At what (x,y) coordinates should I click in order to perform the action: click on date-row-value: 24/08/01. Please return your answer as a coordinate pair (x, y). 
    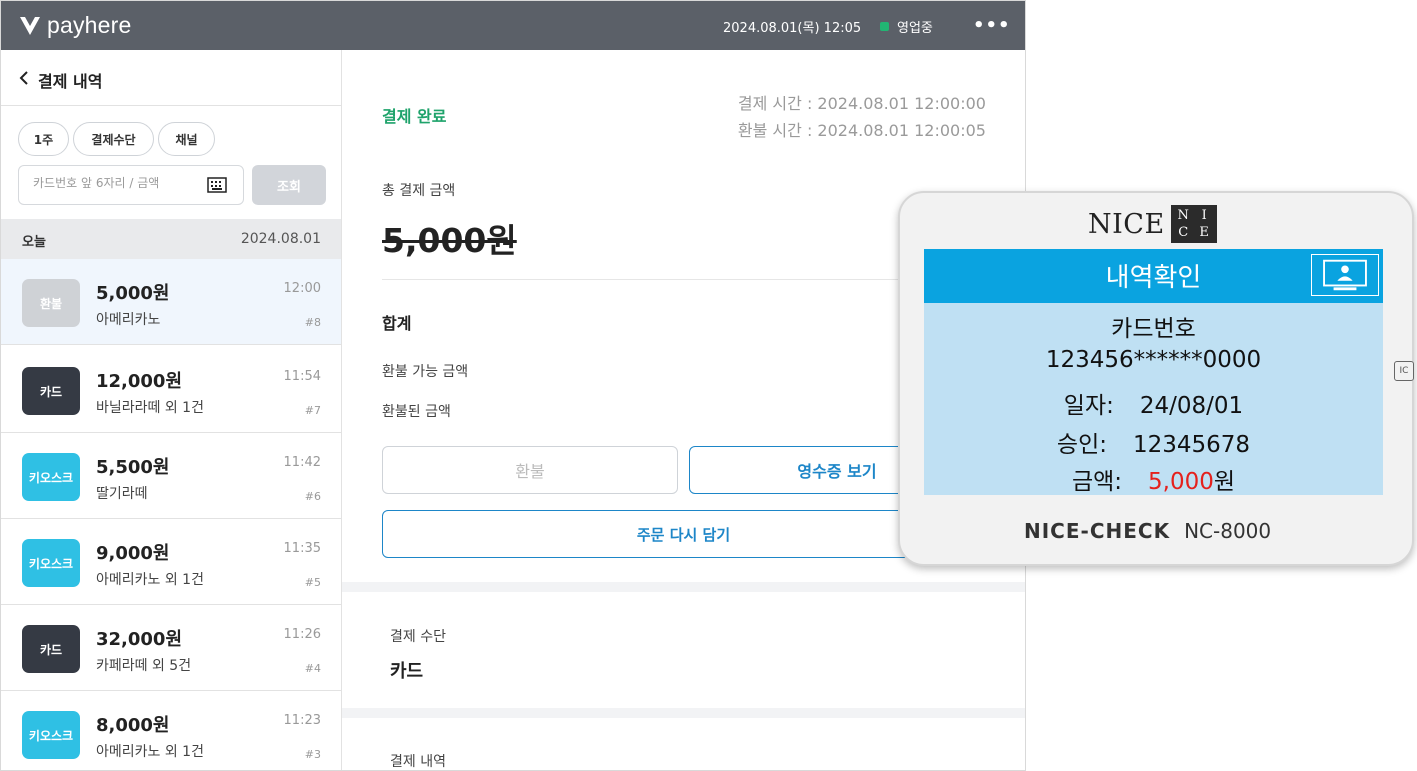
    Looking at the image, I should click on (1191, 406).